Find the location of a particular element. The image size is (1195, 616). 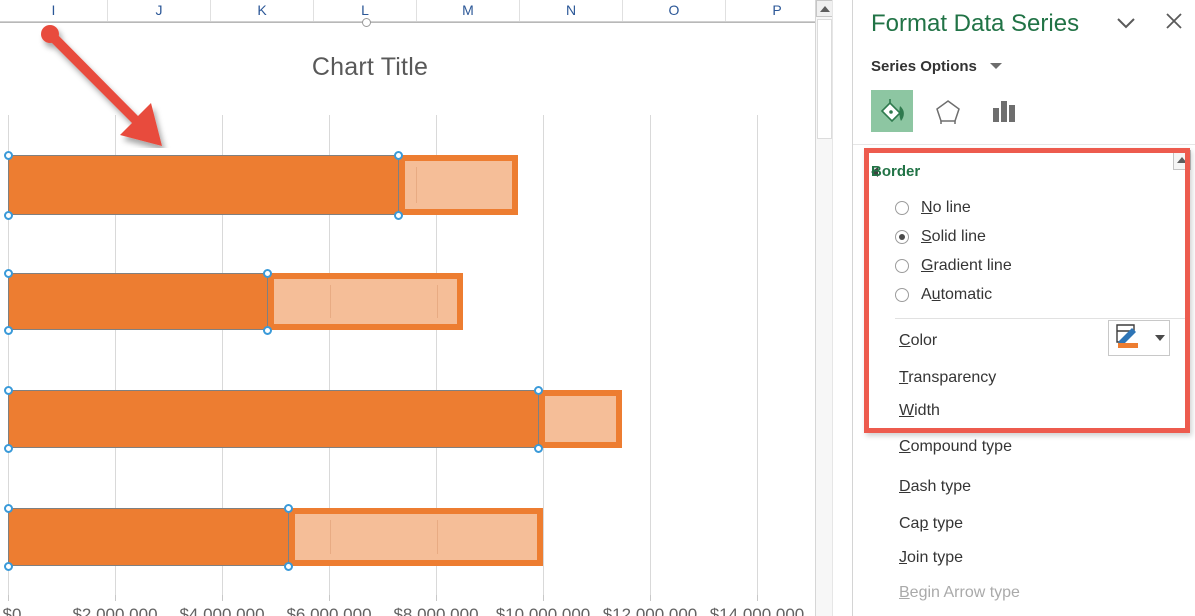

tab-effects is located at coordinates (948, 111).